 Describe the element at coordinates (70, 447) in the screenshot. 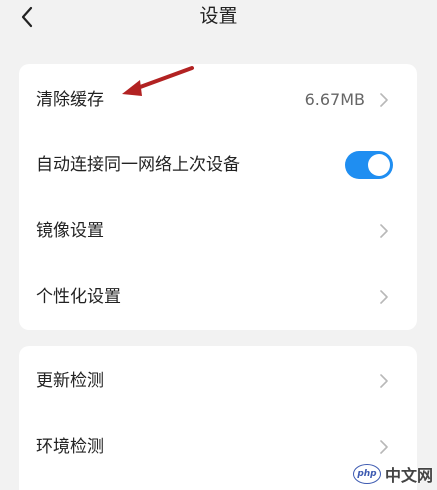

I see `environment-check-label: 环境检测` at that location.